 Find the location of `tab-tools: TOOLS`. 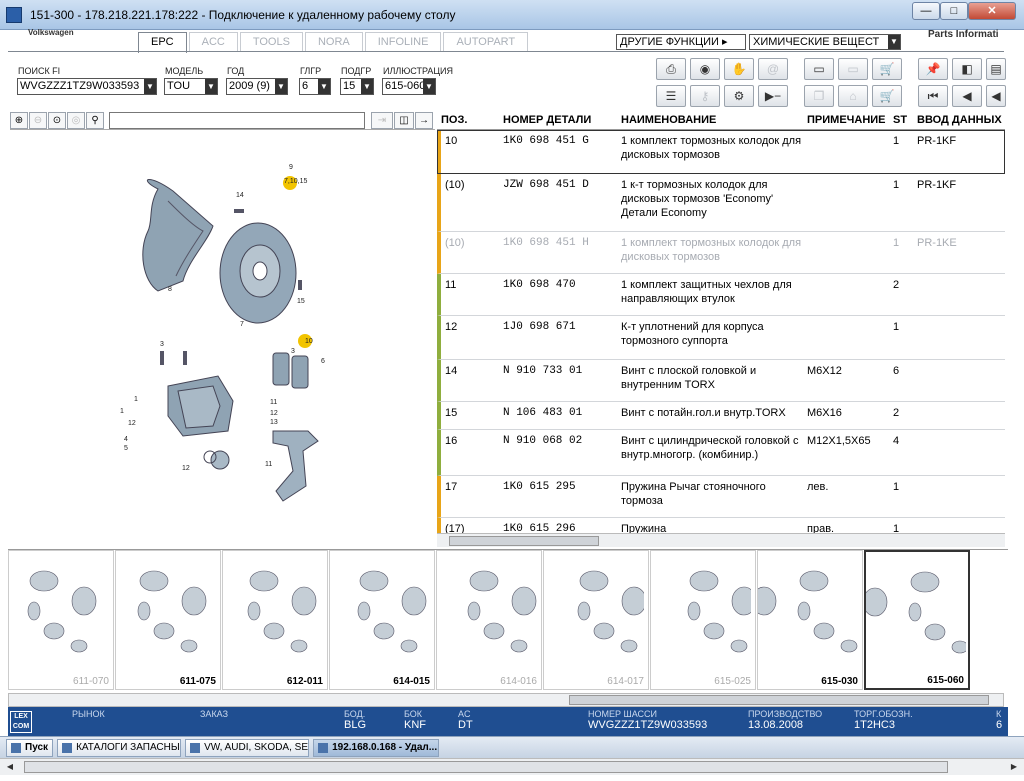

tab-tools: TOOLS is located at coordinates (271, 41).